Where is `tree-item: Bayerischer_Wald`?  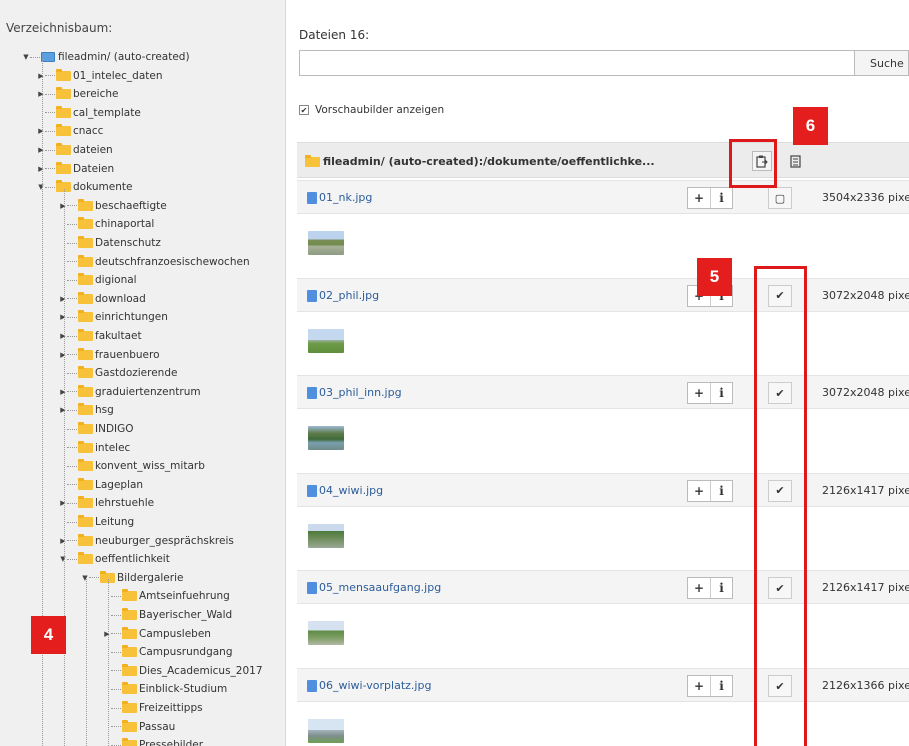
tree-item: Bayerischer_Wald is located at coordinates (167, 615).